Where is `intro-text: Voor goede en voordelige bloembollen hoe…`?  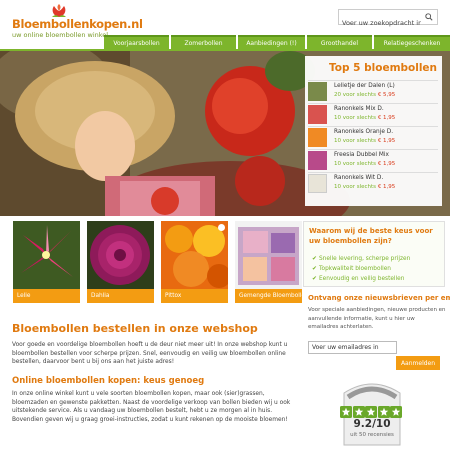 intro-text: Voor goede en voordelige bloembollen hoe… is located at coordinates (150, 354).